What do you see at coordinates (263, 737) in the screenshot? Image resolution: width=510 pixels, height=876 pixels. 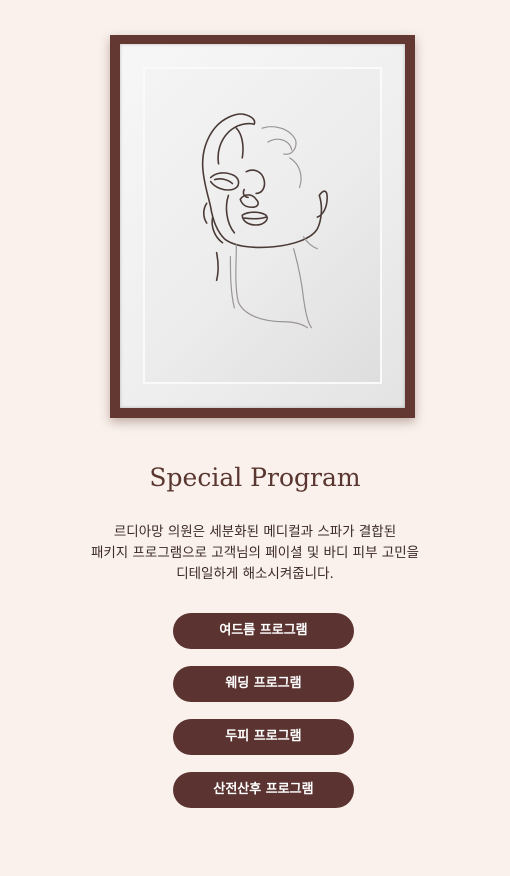 I see `scalp-program-button: 두피 프로그램` at bounding box center [263, 737].